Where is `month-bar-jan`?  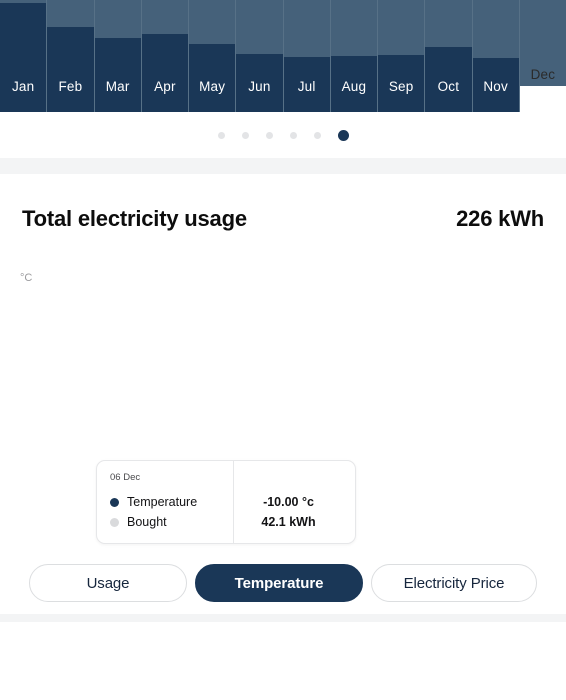 month-bar-jan is located at coordinates (23, 57).